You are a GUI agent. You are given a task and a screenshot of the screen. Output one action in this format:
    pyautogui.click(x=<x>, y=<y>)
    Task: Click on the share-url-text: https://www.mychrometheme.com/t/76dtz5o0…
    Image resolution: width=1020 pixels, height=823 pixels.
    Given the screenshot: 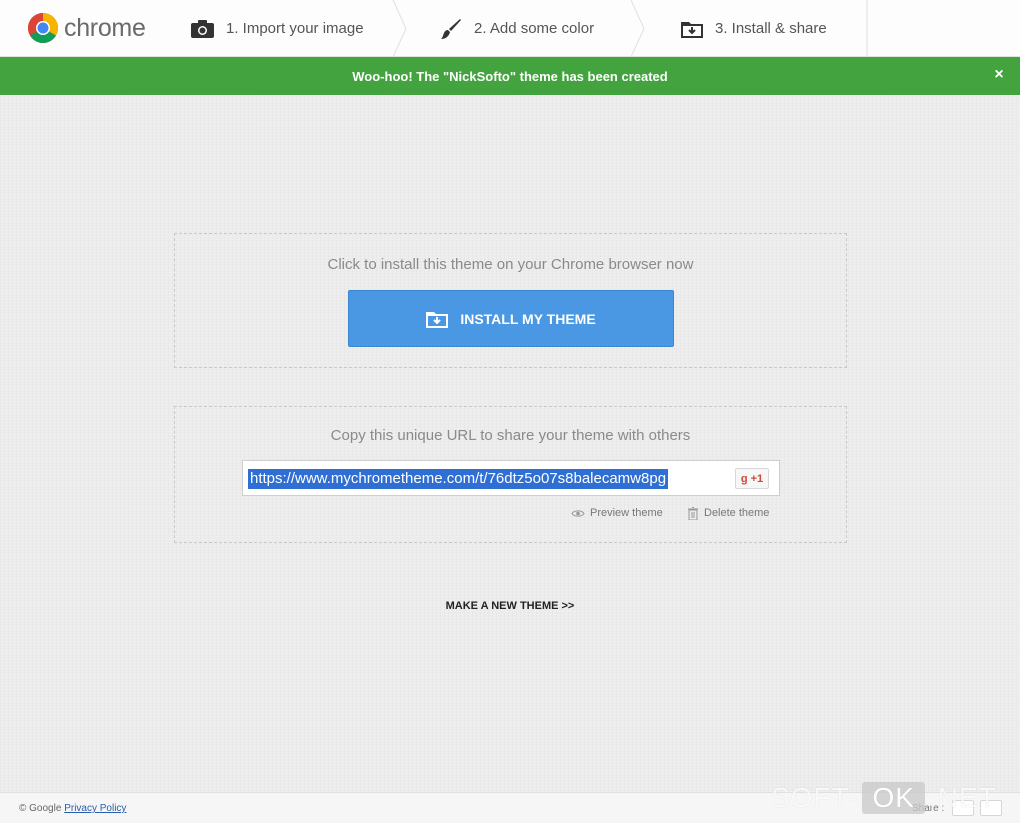 What is the action you would take?
    pyautogui.click(x=458, y=479)
    